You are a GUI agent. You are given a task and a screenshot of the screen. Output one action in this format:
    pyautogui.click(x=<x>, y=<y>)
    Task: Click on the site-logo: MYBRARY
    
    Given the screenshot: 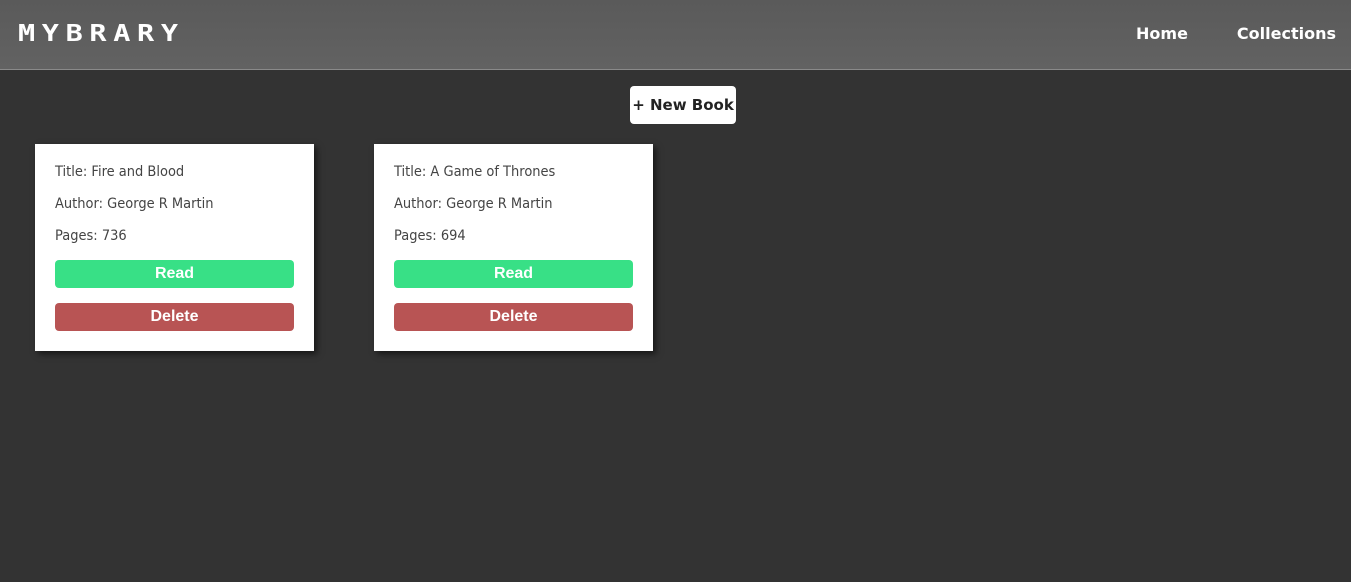 What is the action you would take?
    pyautogui.click(x=101, y=34)
    